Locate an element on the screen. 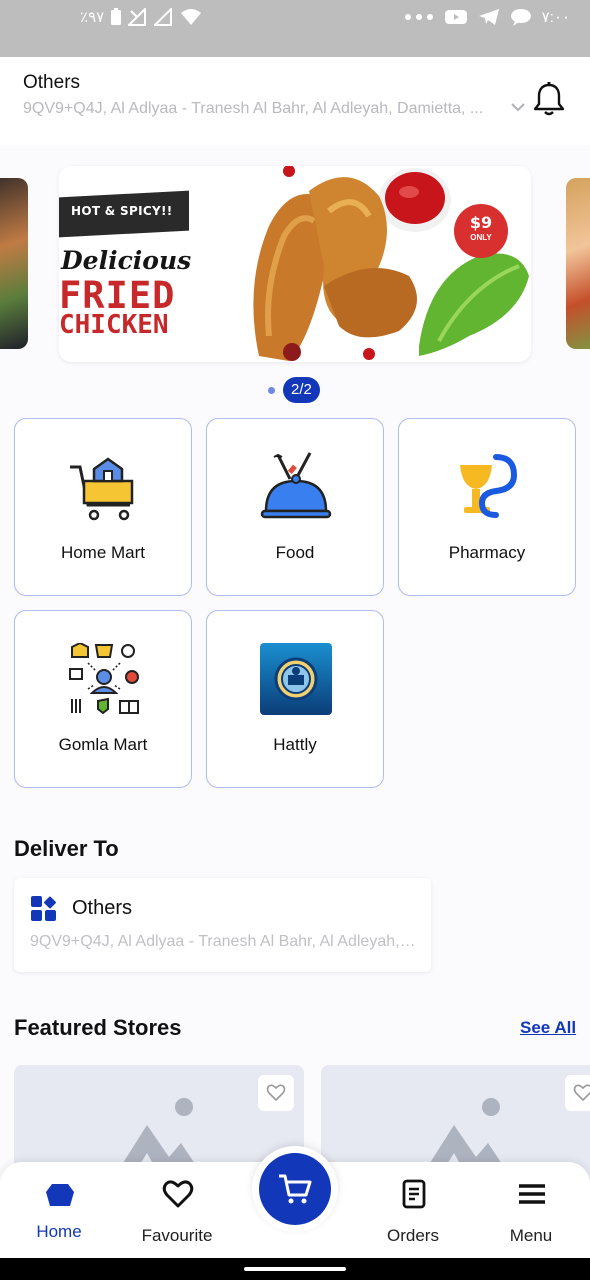  notification-bell-icon is located at coordinates (549, 99).